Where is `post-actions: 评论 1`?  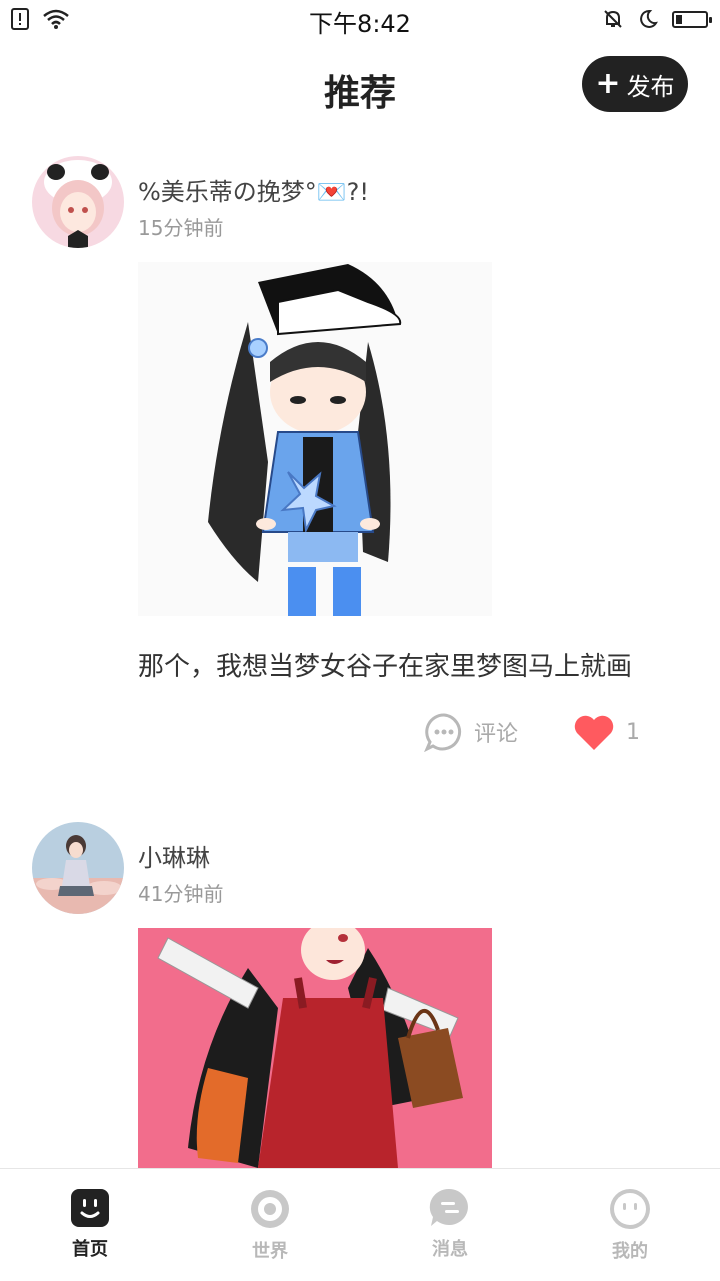 post-actions: 评论 1 is located at coordinates (532, 732).